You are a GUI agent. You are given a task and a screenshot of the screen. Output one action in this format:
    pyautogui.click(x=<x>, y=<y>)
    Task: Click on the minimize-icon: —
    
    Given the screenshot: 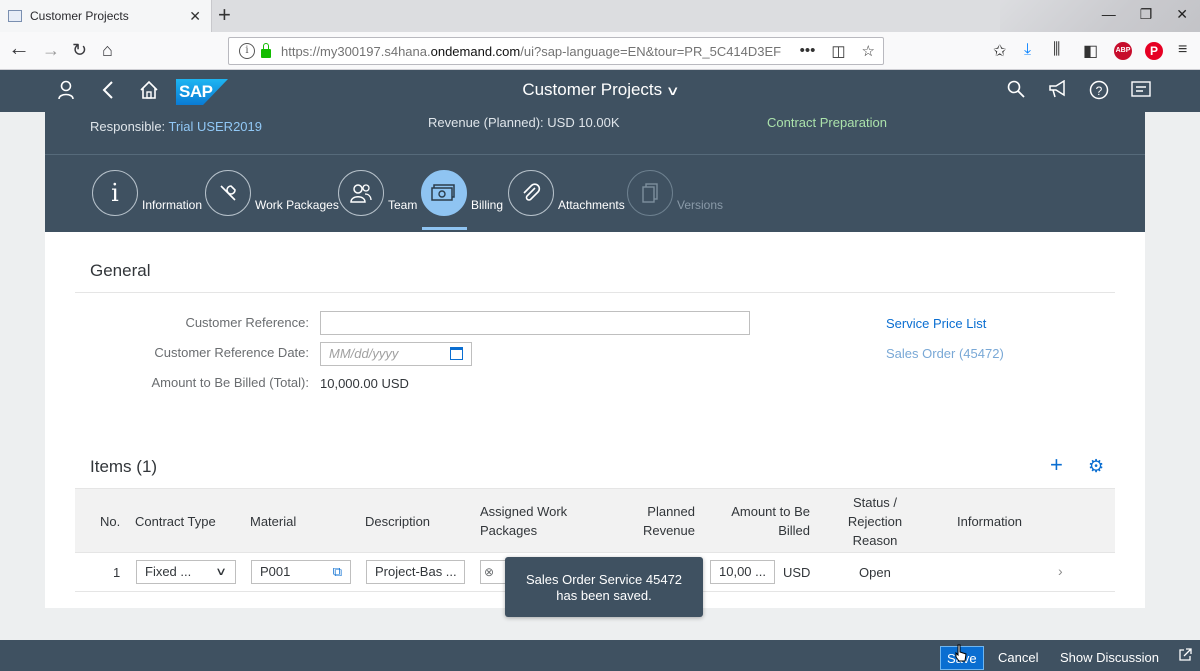 What is the action you would take?
    pyautogui.click(x=1109, y=14)
    